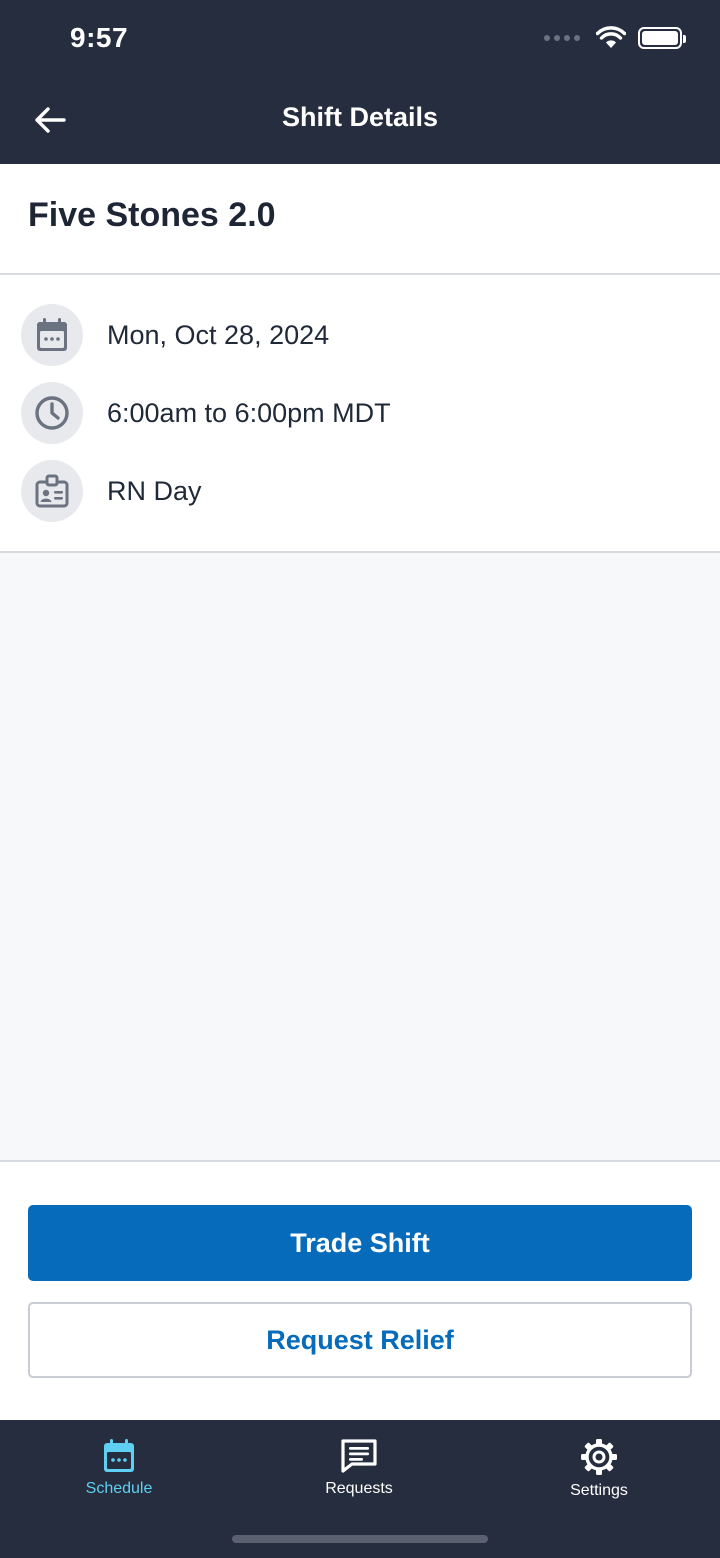 The width and height of the screenshot is (720, 1558). Describe the element at coordinates (52, 491) in the screenshot. I see `id-badge-icon` at that location.